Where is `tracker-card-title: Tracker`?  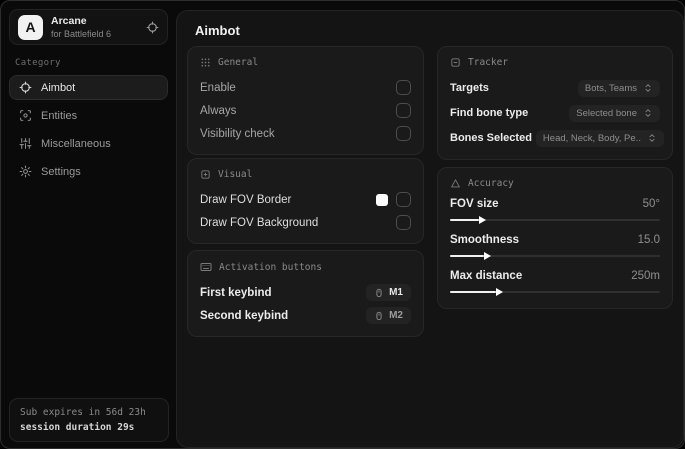 tracker-card-title: Tracker is located at coordinates (488, 62).